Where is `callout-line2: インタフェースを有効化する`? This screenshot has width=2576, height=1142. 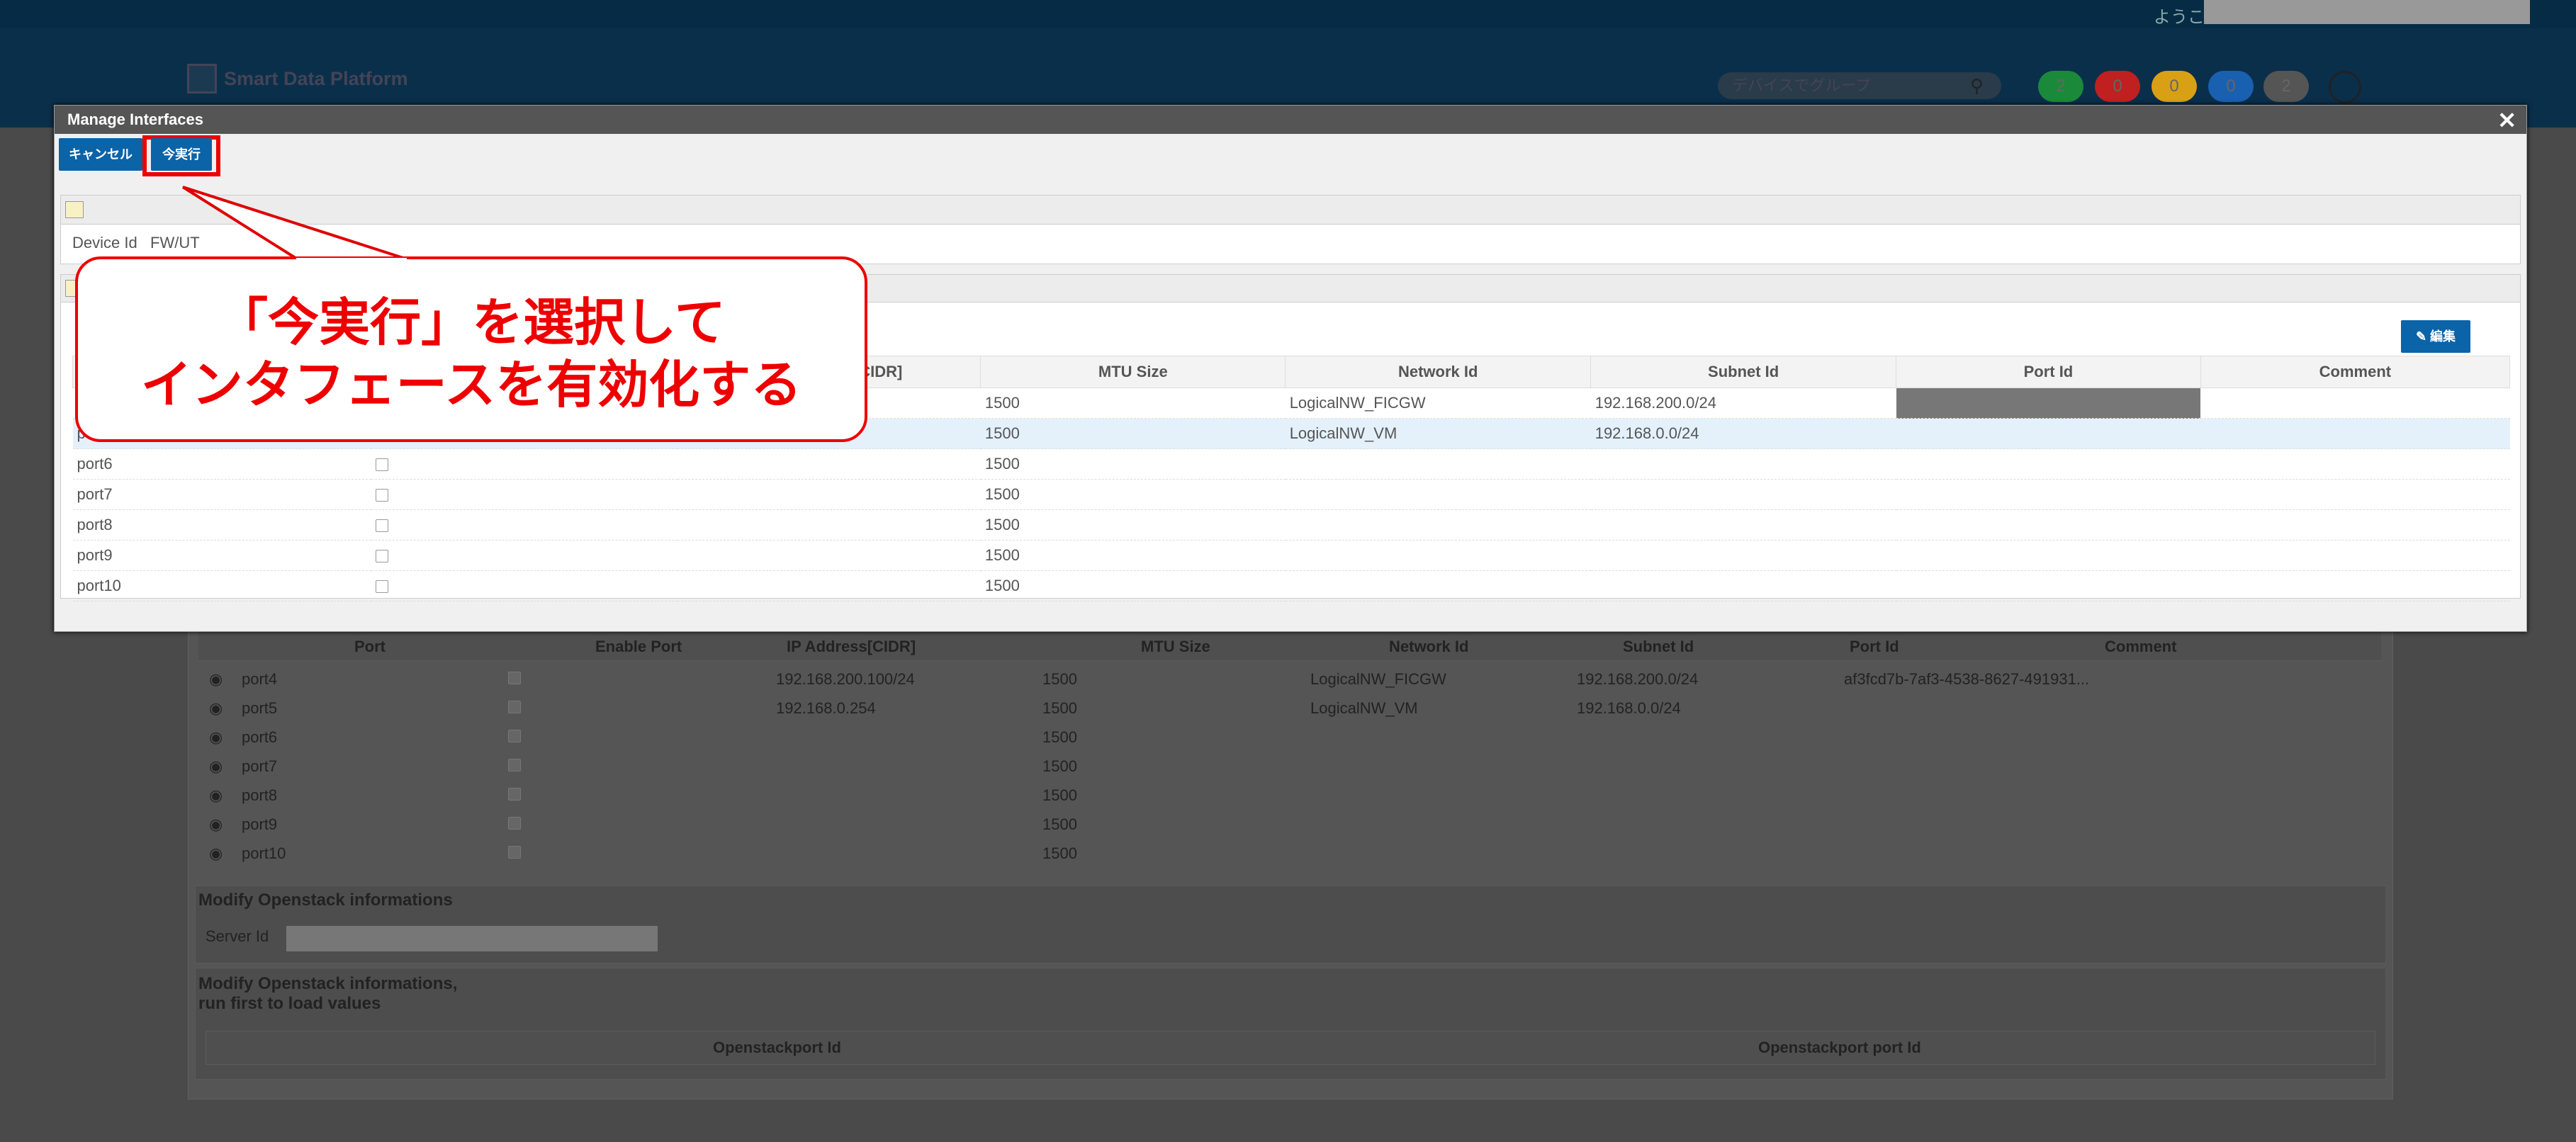 callout-line2: インタフェースを有効化する is located at coordinates (471, 385).